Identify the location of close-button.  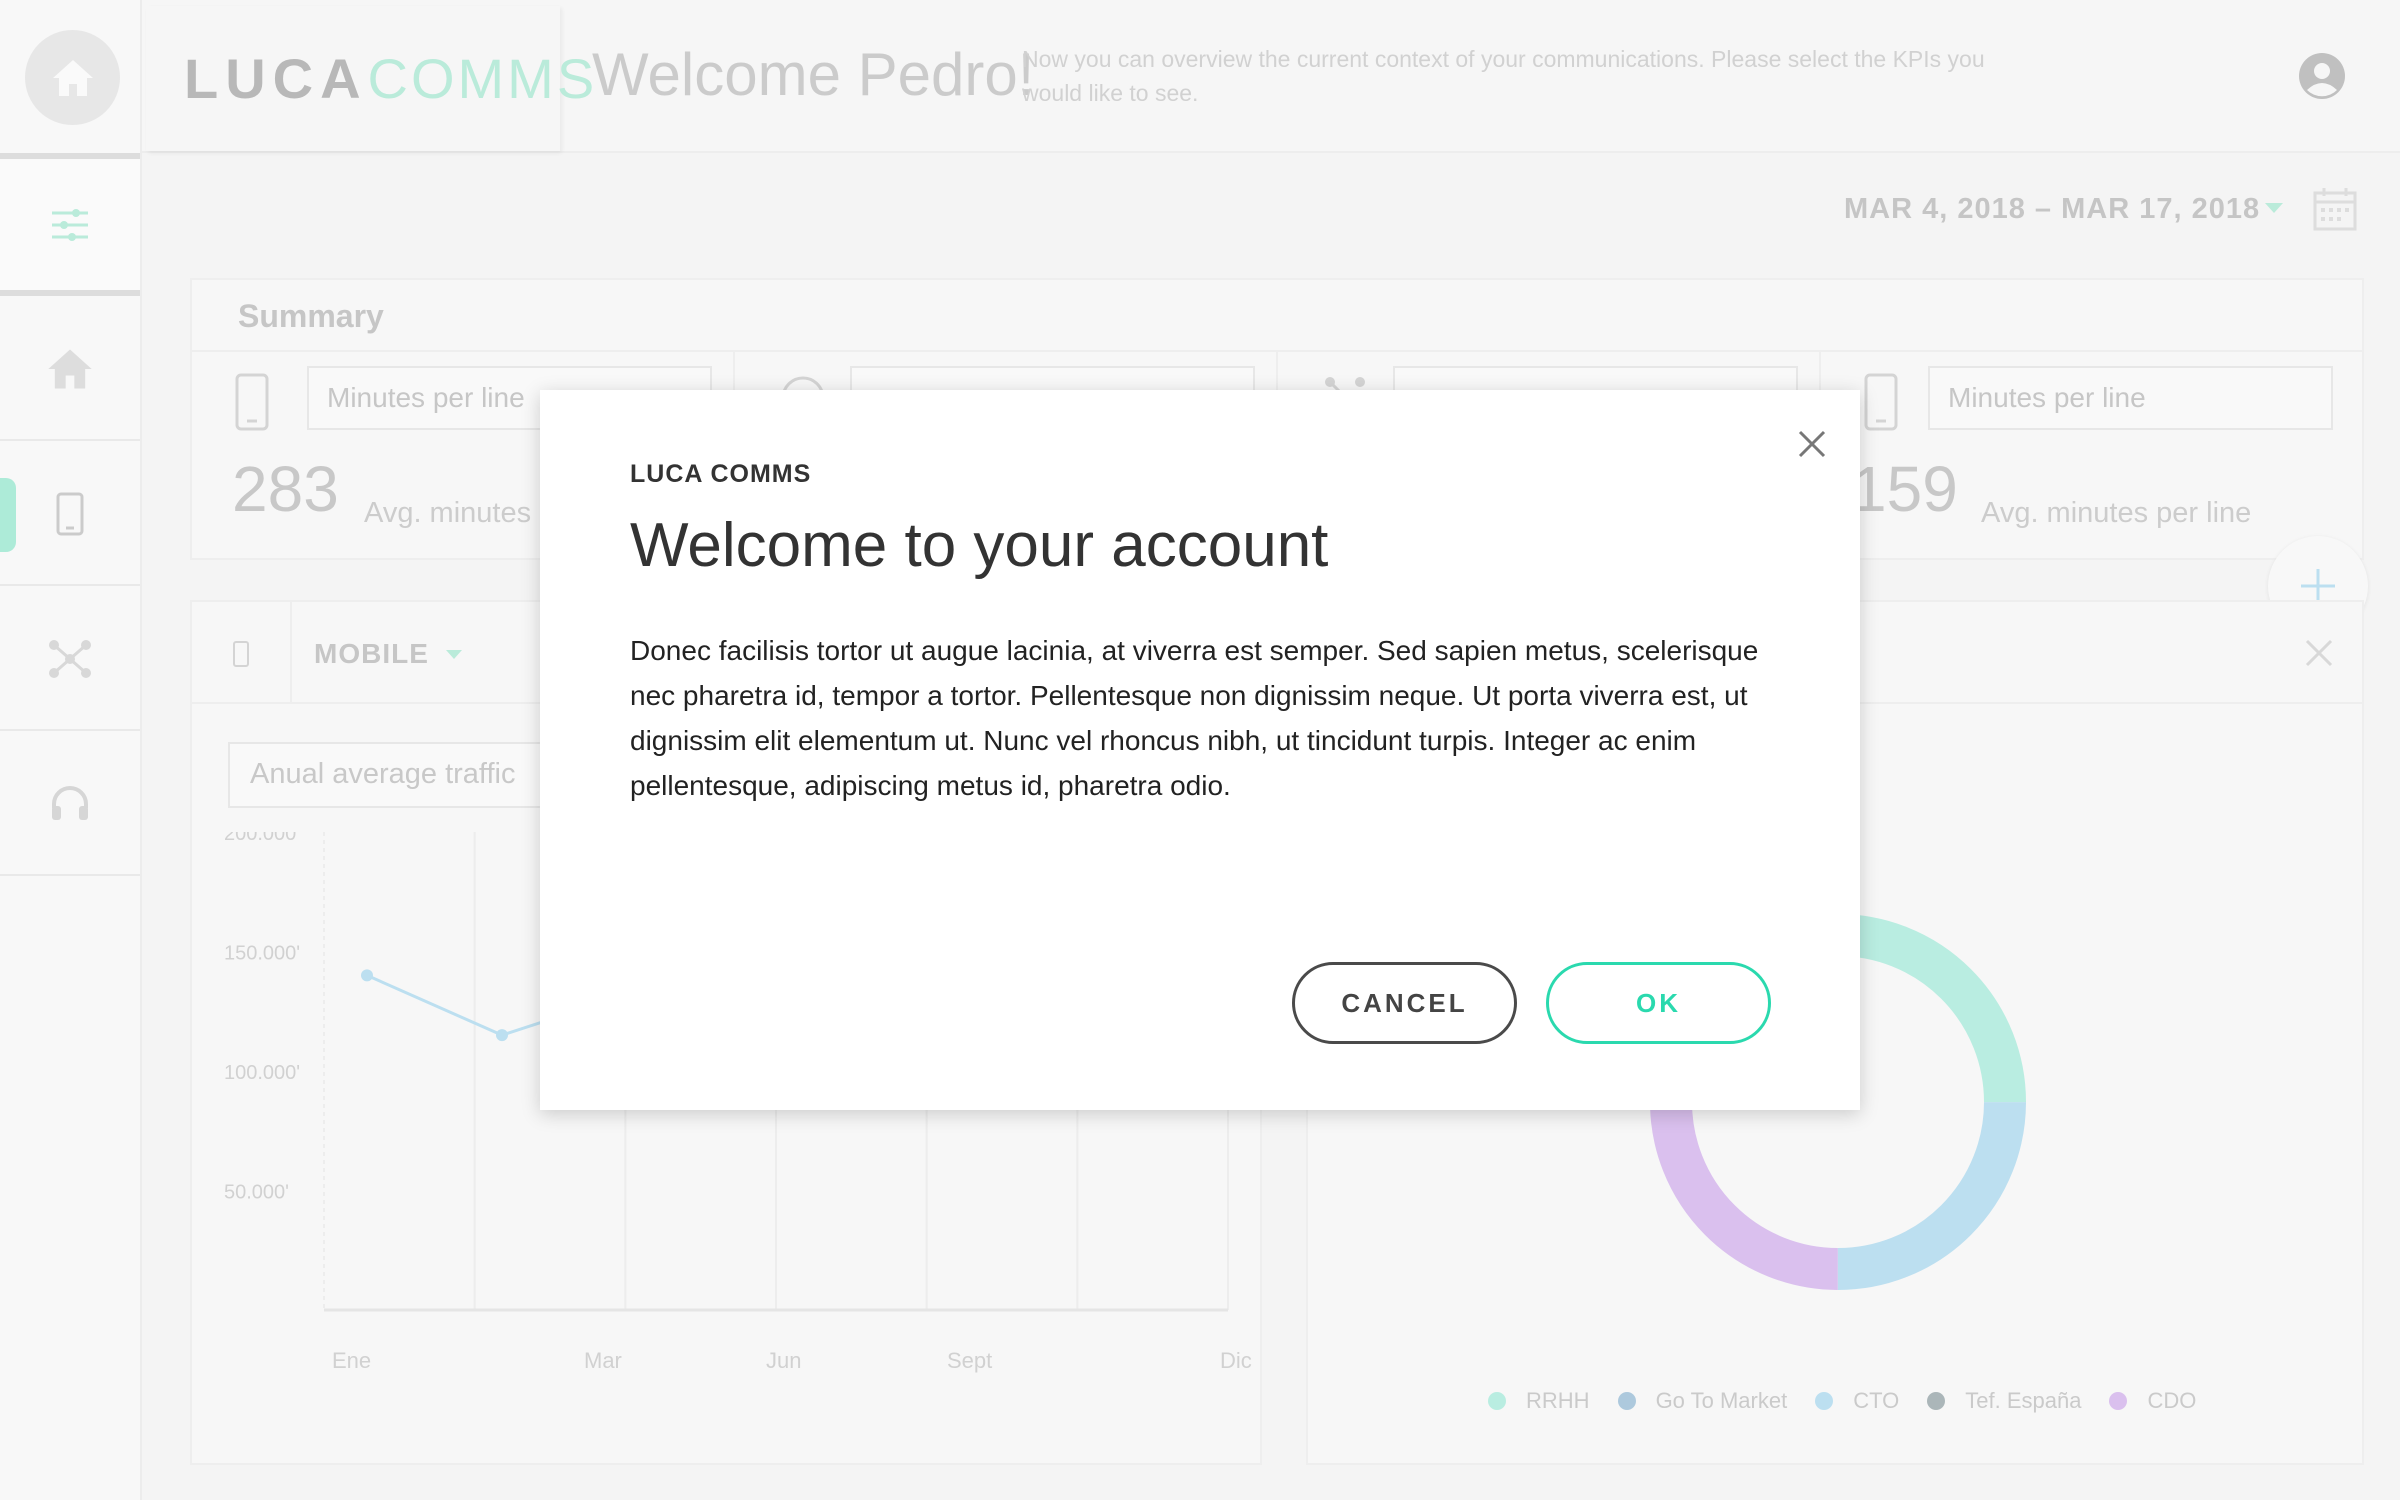
(1812, 444).